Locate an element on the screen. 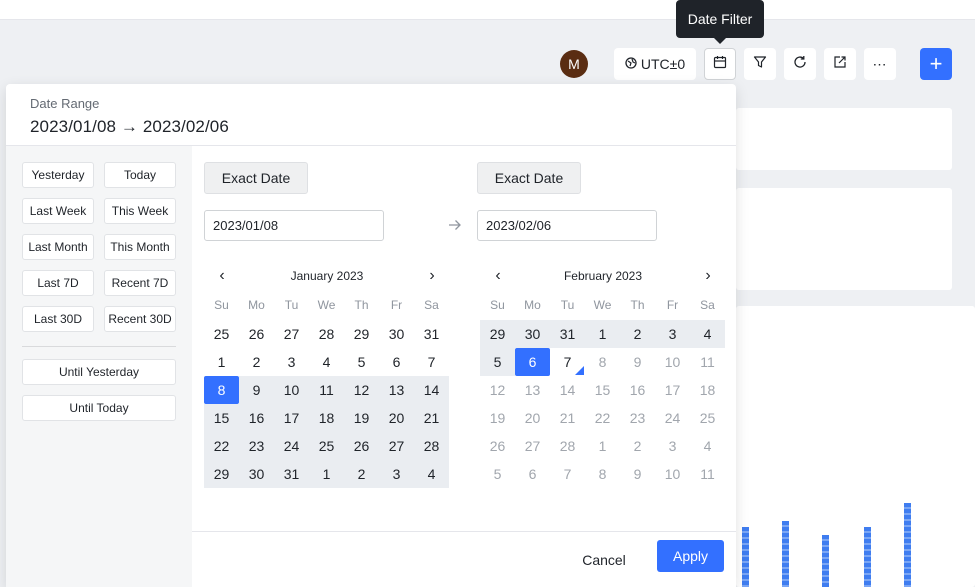 The height and width of the screenshot is (587, 975). calendar-day-in-range: 9 is located at coordinates (256, 390).